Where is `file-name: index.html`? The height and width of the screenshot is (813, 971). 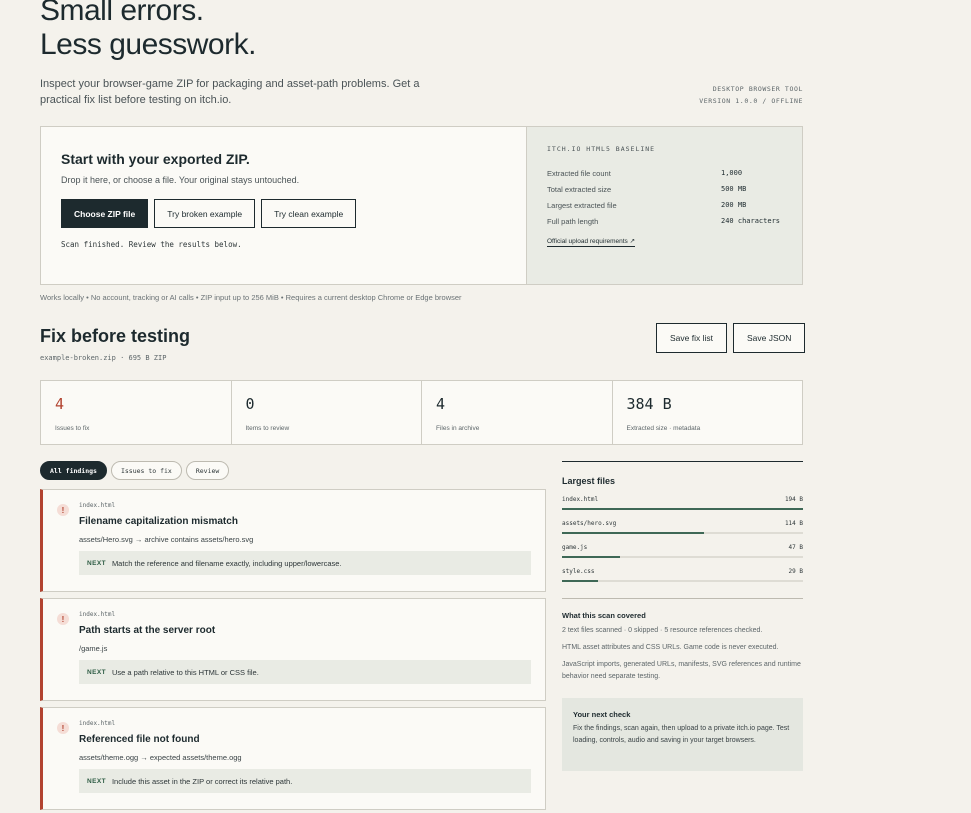
file-name: index.html is located at coordinates (580, 499).